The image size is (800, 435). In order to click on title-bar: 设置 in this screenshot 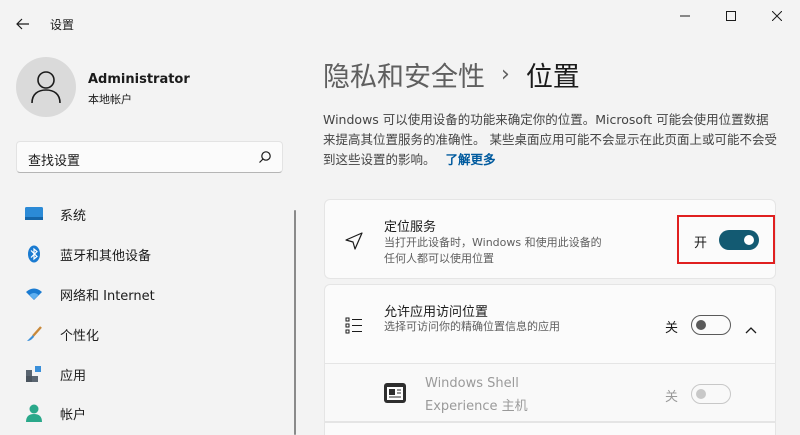, I will do `click(400, 23)`.